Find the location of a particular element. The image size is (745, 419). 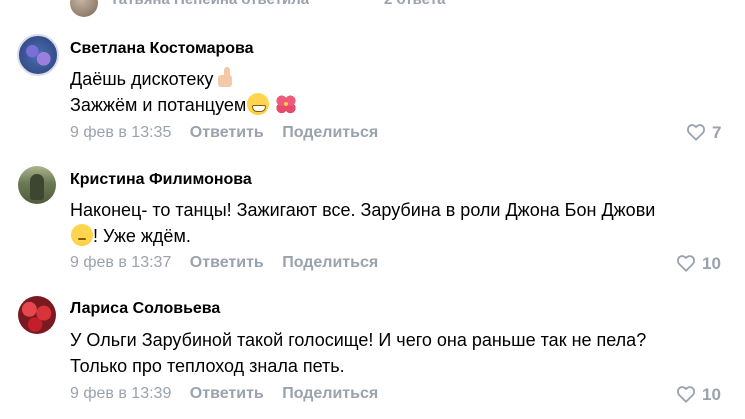

like-count: 7 is located at coordinates (717, 132).